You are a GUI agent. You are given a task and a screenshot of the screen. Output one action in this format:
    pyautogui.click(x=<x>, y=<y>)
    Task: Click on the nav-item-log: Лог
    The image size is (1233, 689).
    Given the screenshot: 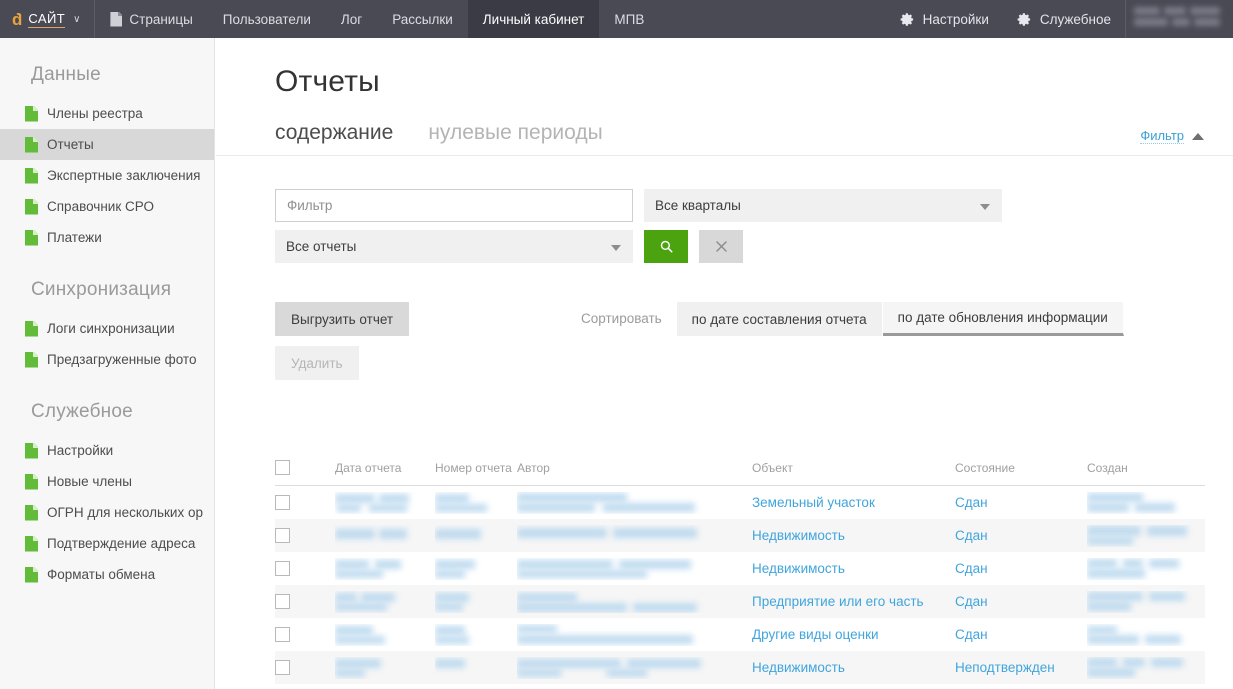 What is the action you would take?
    pyautogui.click(x=351, y=19)
    